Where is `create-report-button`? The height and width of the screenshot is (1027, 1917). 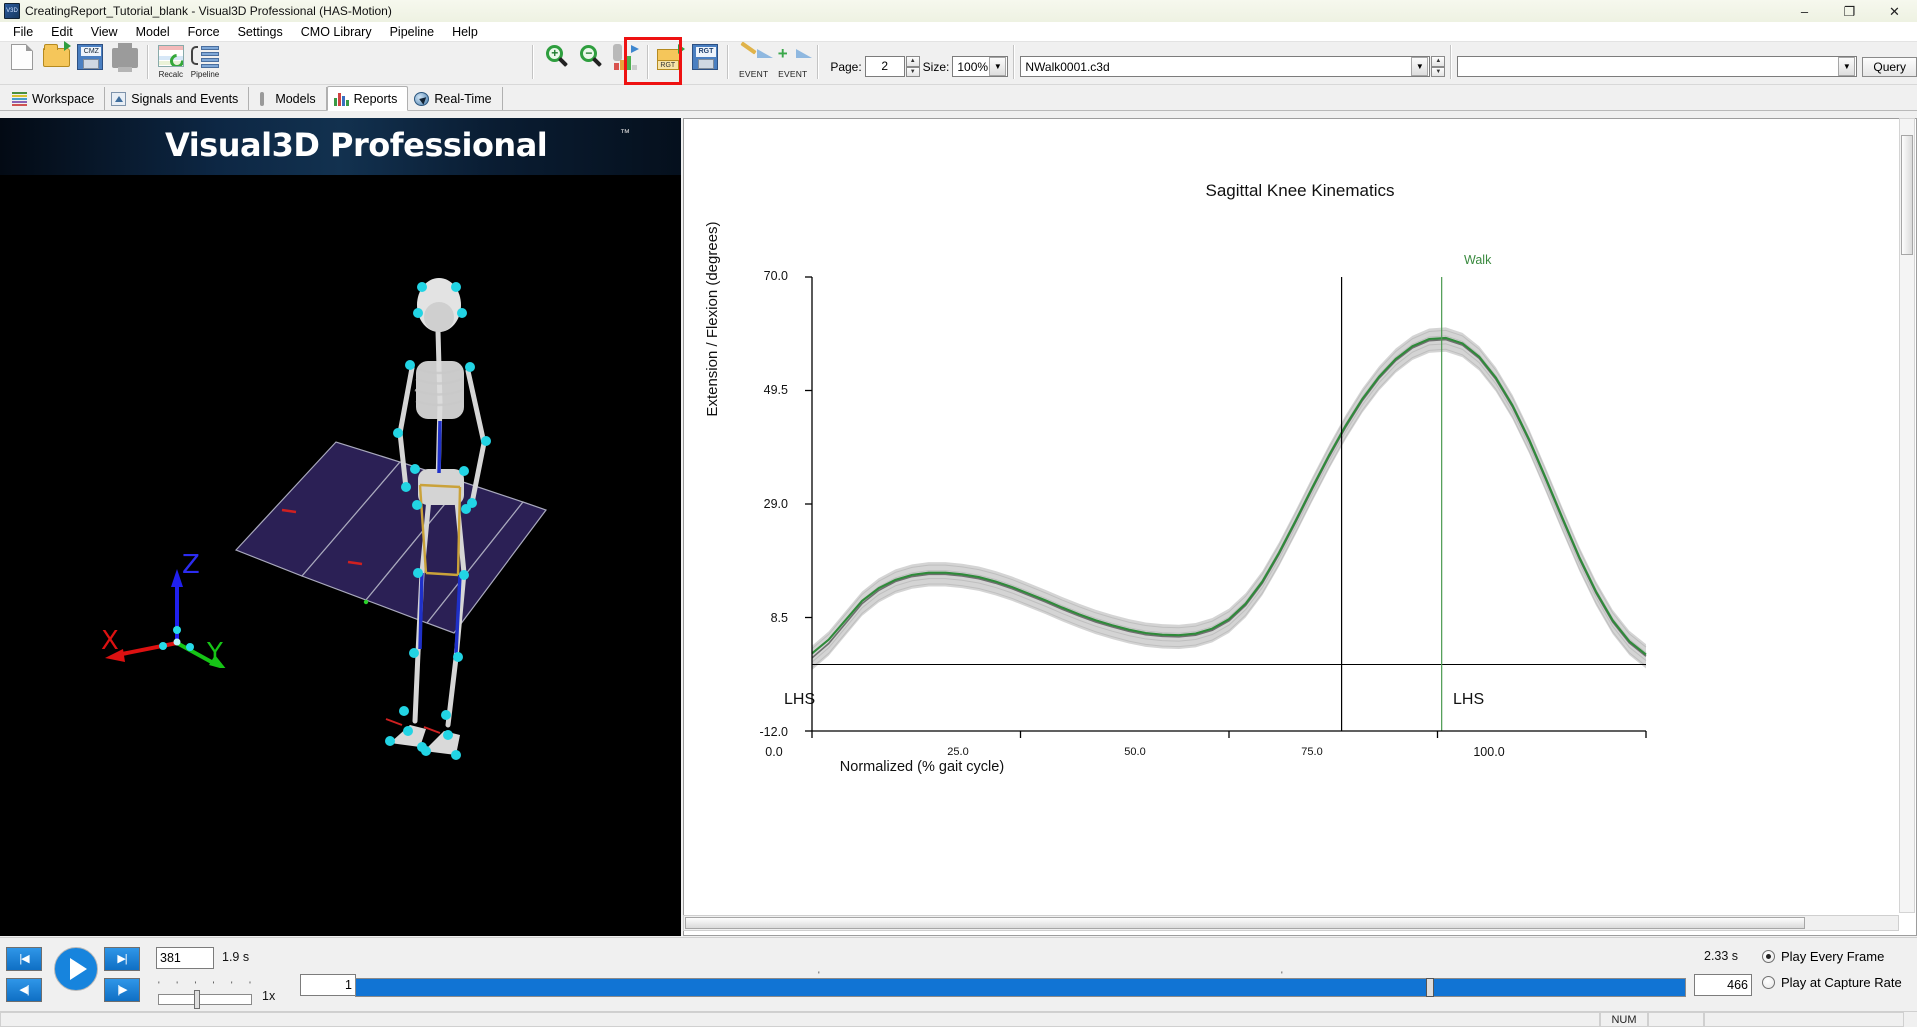
create-report-button is located at coordinates (625, 62).